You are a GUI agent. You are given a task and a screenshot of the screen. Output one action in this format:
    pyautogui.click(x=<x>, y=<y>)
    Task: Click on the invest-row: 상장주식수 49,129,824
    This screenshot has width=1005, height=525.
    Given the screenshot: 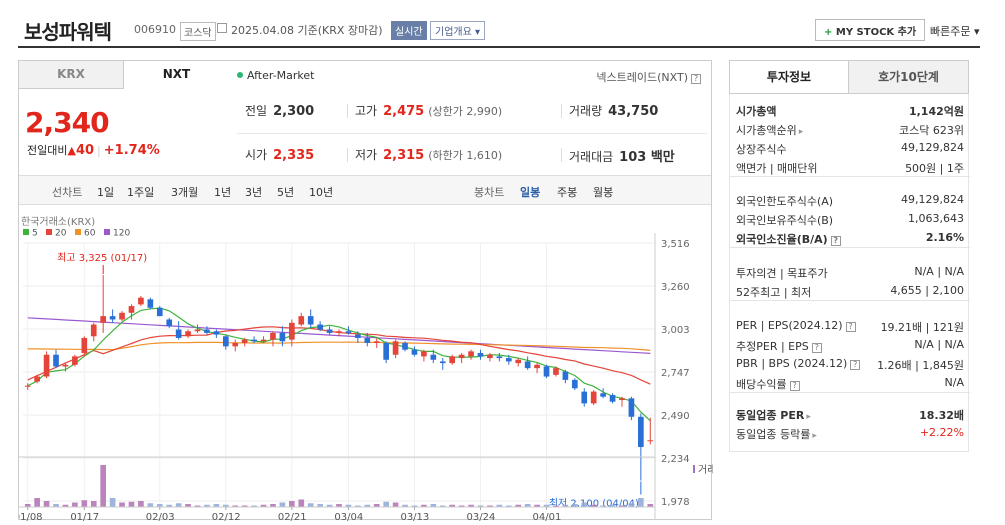 What is the action you would take?
    pyautogui.click(x=850, y=147)
    